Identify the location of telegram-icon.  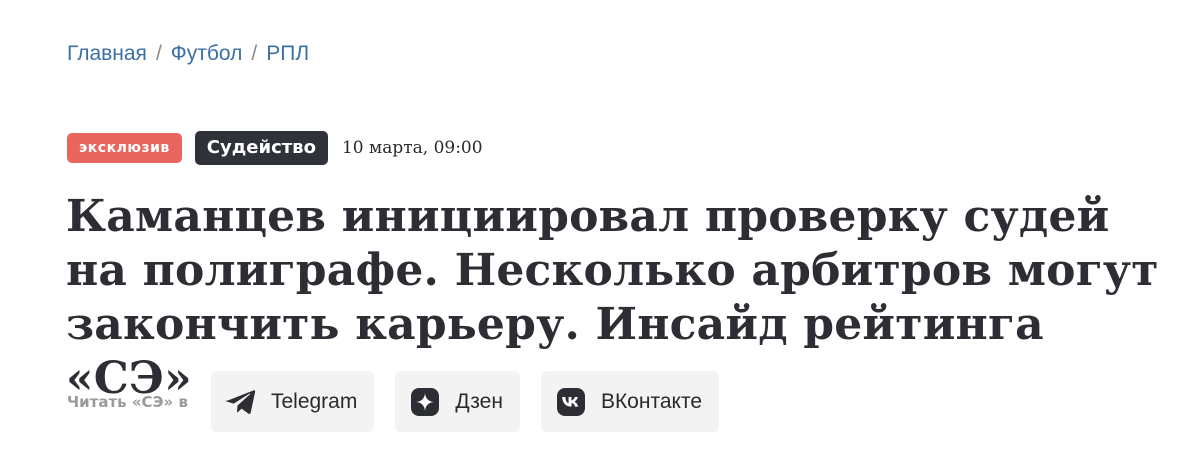
(241, 402).